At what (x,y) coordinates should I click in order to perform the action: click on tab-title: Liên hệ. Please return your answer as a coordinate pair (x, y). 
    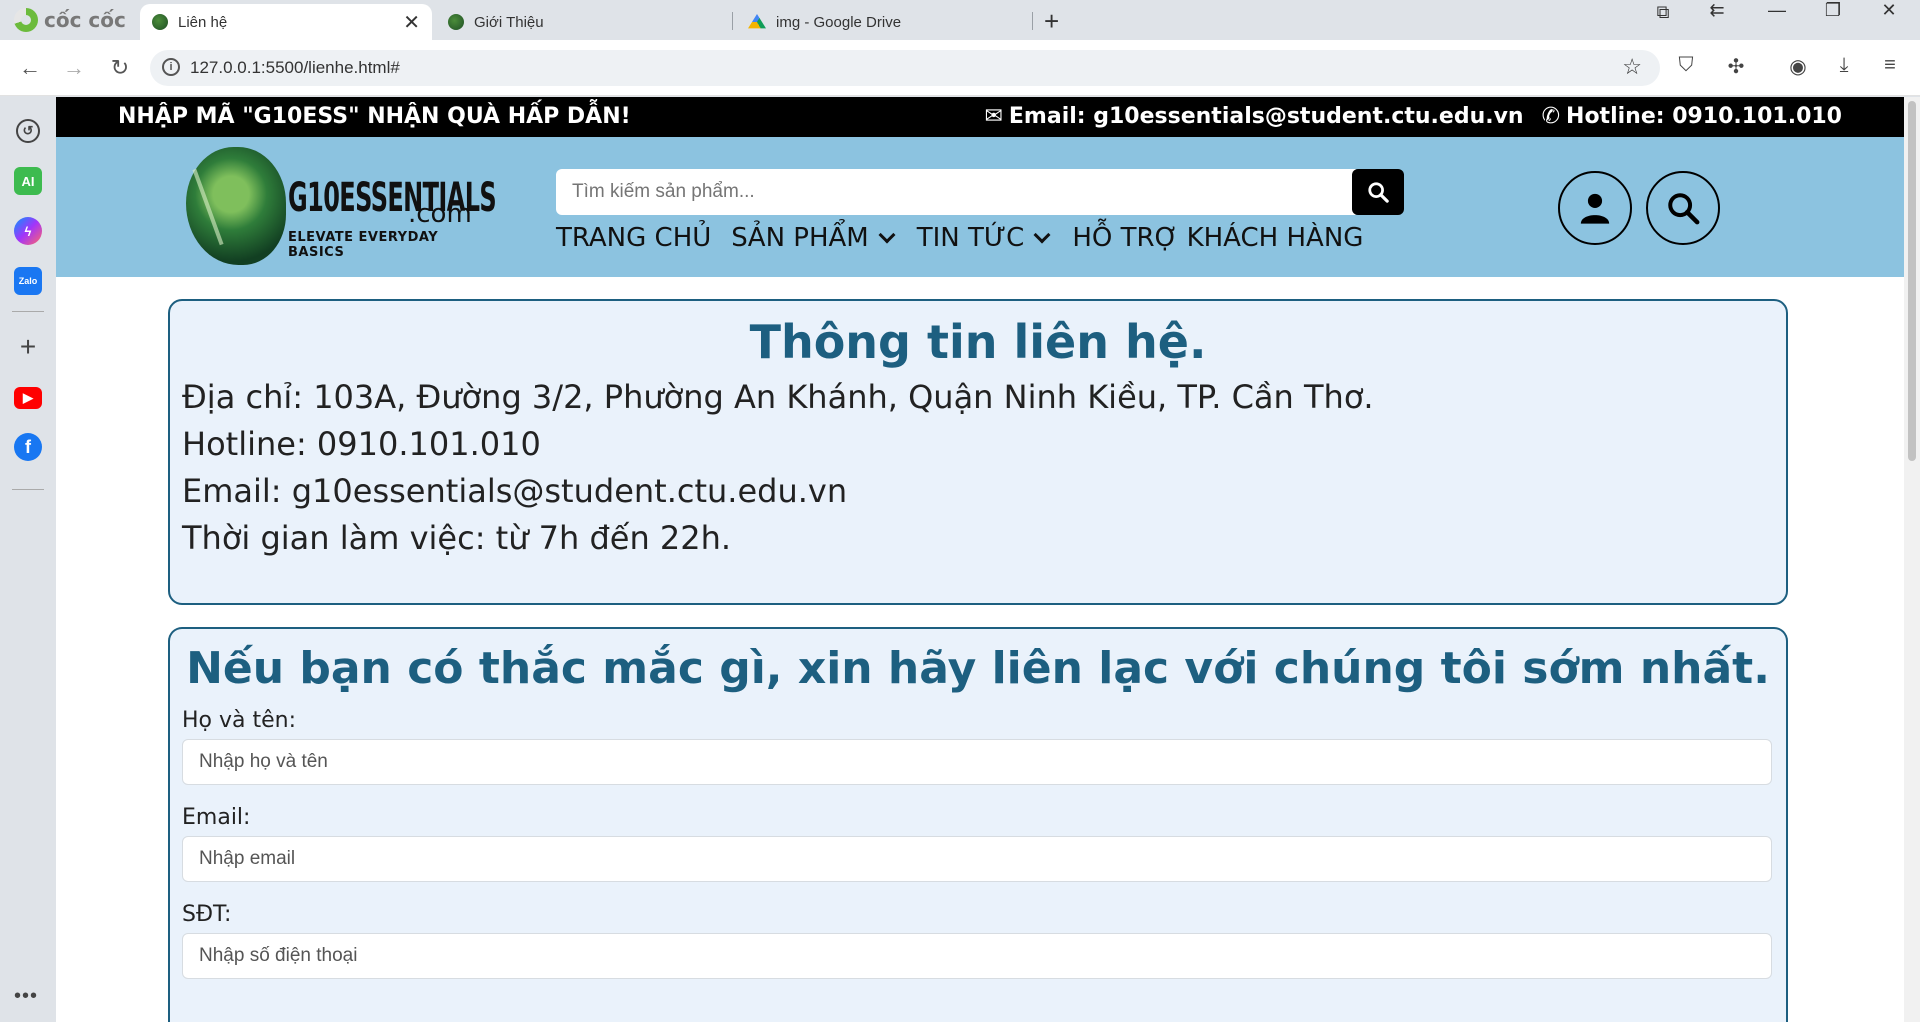
    Looking at the image, I should click on (203, 22).